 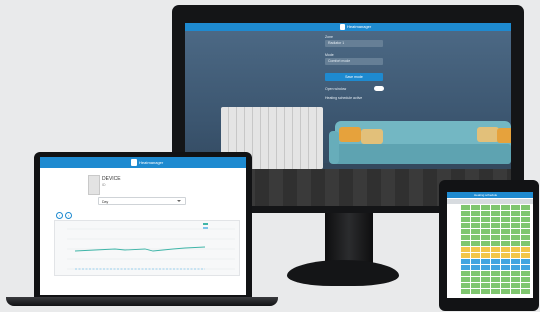 What do you see at coordinates (59, 215) in the screenshot?
I see `prev-period-icon: ‹` at bounding box center [59, 215].